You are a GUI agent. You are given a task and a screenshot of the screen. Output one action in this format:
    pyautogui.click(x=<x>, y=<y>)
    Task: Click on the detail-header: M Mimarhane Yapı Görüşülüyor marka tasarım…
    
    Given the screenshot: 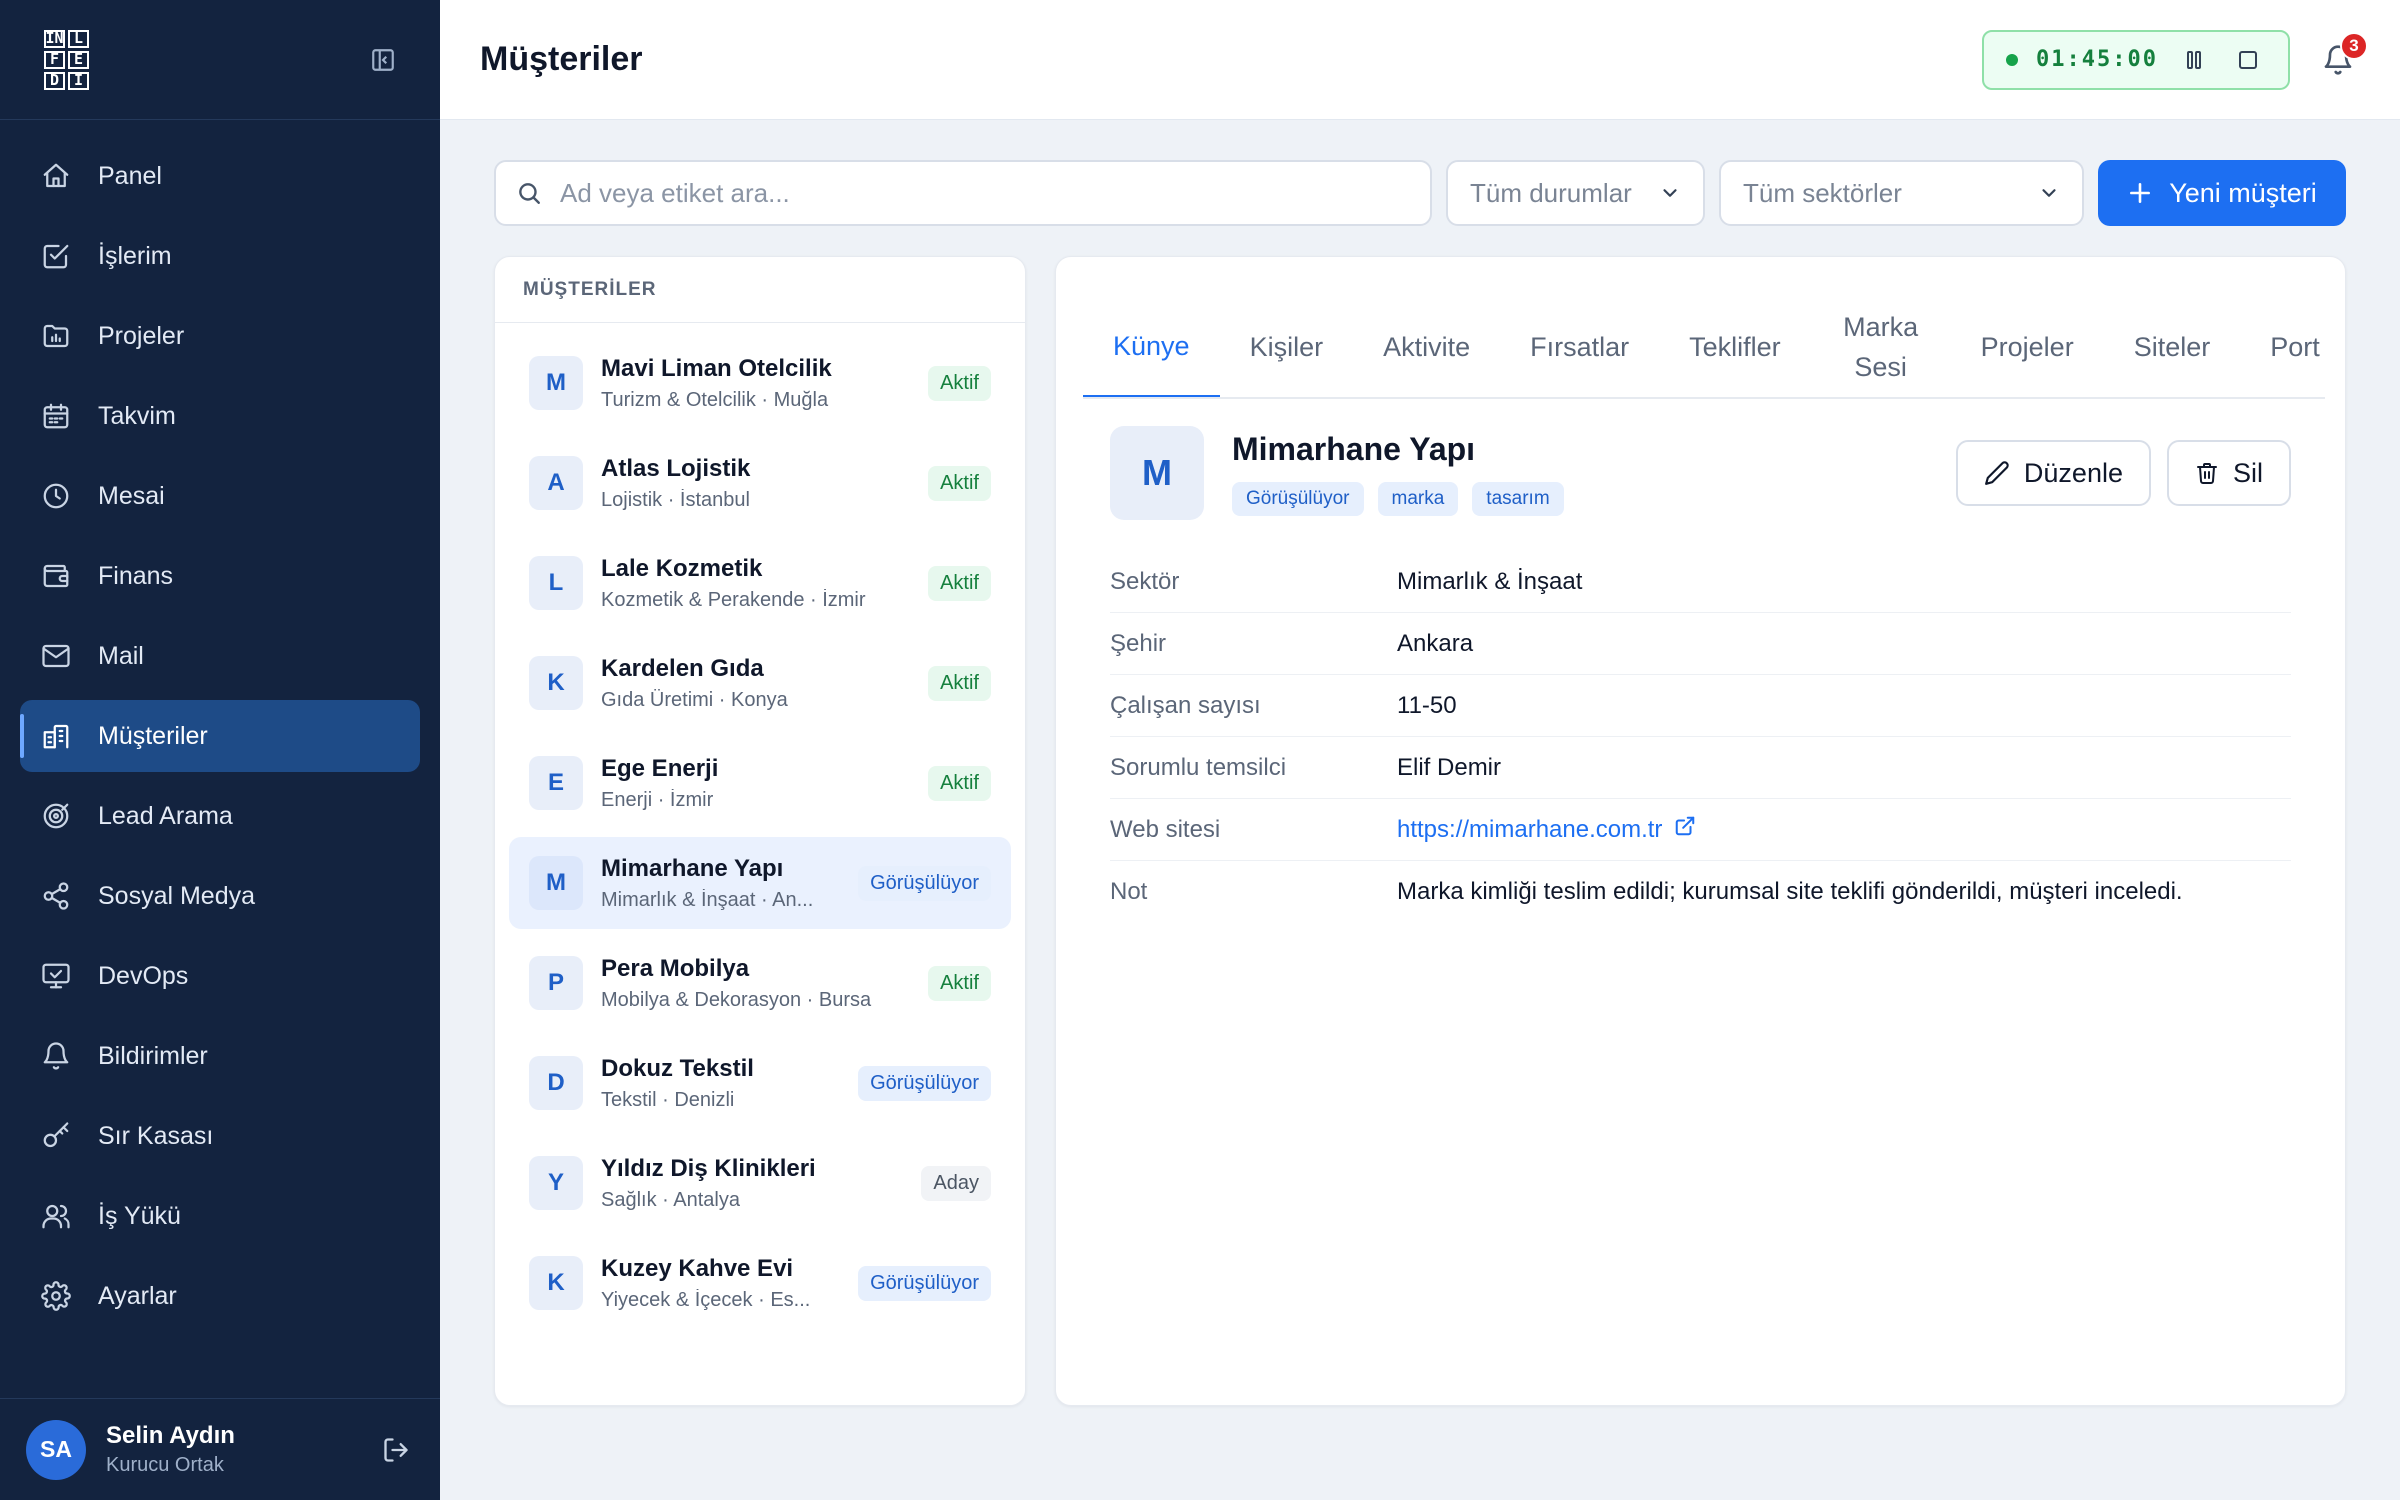 What is the action you would take?
    pyautogui.click(x=1700, y=473)
    